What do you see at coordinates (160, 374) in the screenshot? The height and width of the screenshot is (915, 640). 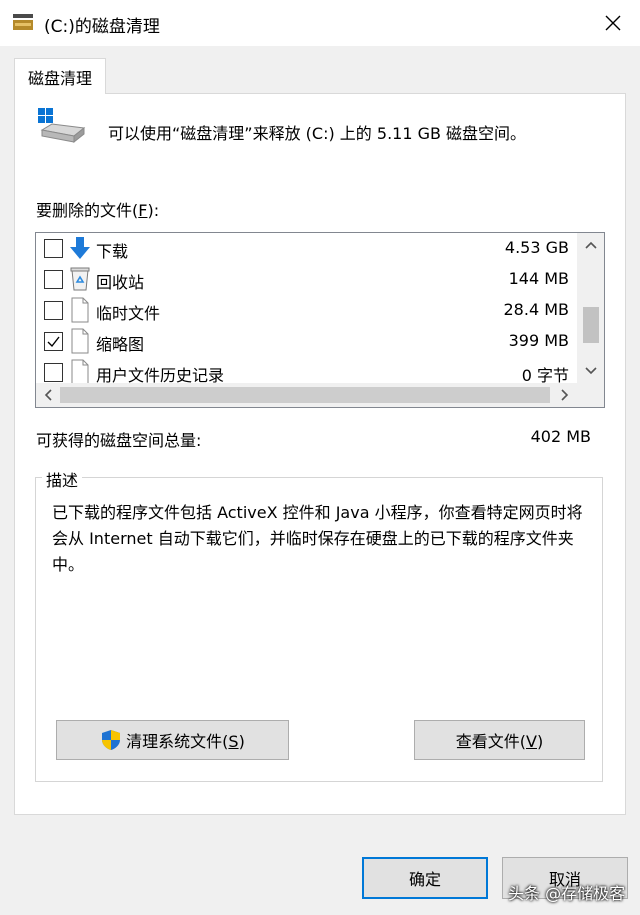 I see `item-name: 用户文件历史记录` at bounding box center [160, 374].